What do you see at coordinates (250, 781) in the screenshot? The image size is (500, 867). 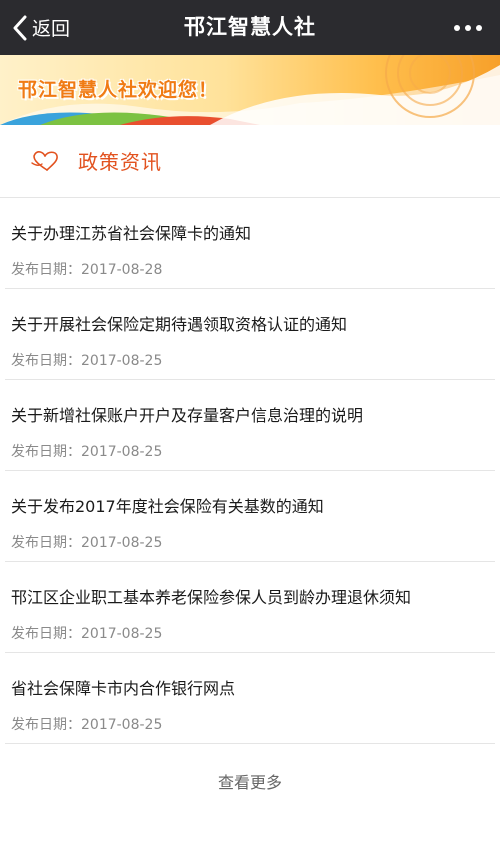 I see `load-more-button: 查看更多` at bounding box center [250, 781].